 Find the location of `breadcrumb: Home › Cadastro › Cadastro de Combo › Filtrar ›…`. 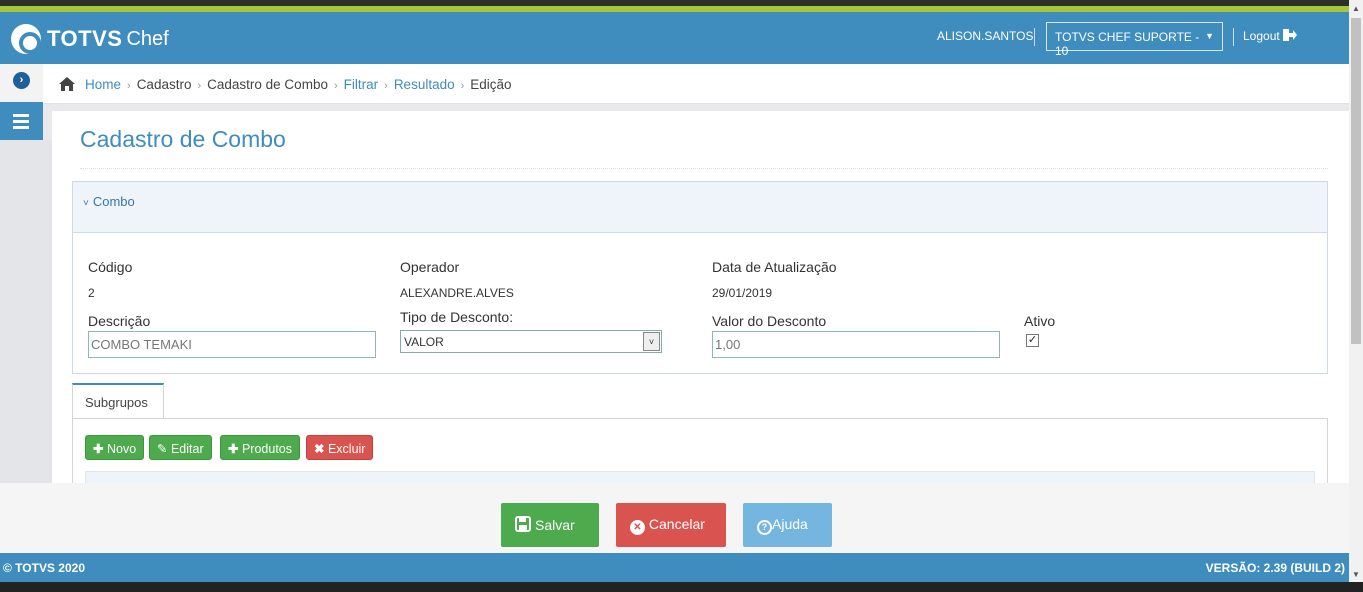

breadcrumb: Home › Cadastro › Cadastro de Combo › Filtrar ›… is located at coordinates (696, 84).